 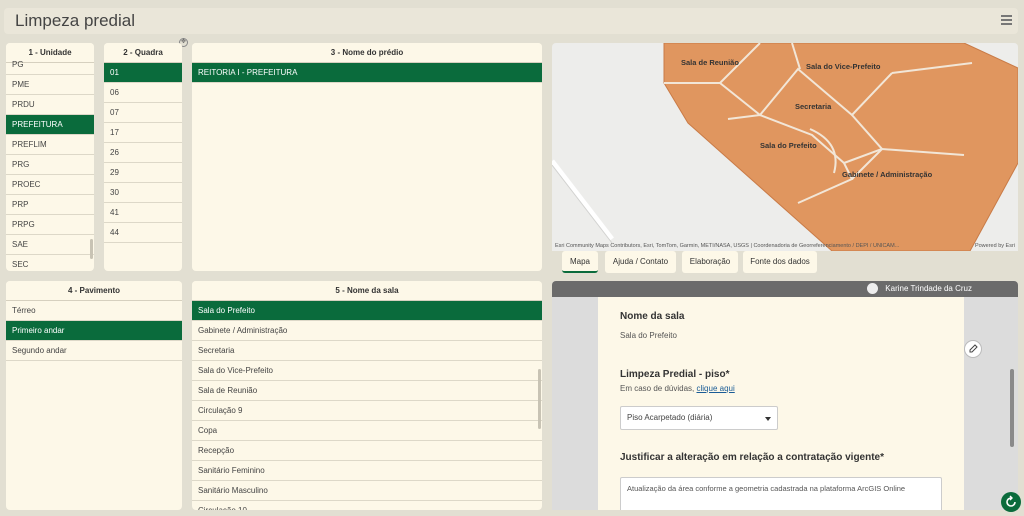 I want to click on sala-item-selected: Sala do Prefeito, so click(x=367, y=311).